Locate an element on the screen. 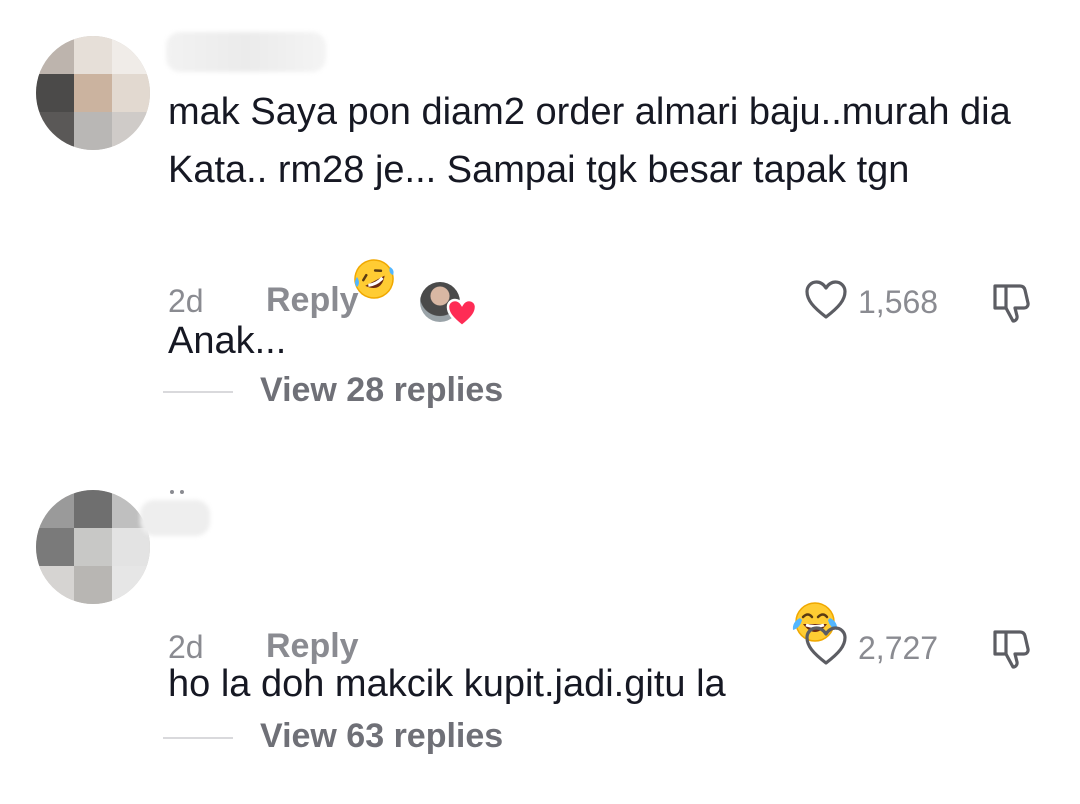  comment-body: ho la doh makcik kupit.jadi.gitu la is located at coordinates (447, 684).